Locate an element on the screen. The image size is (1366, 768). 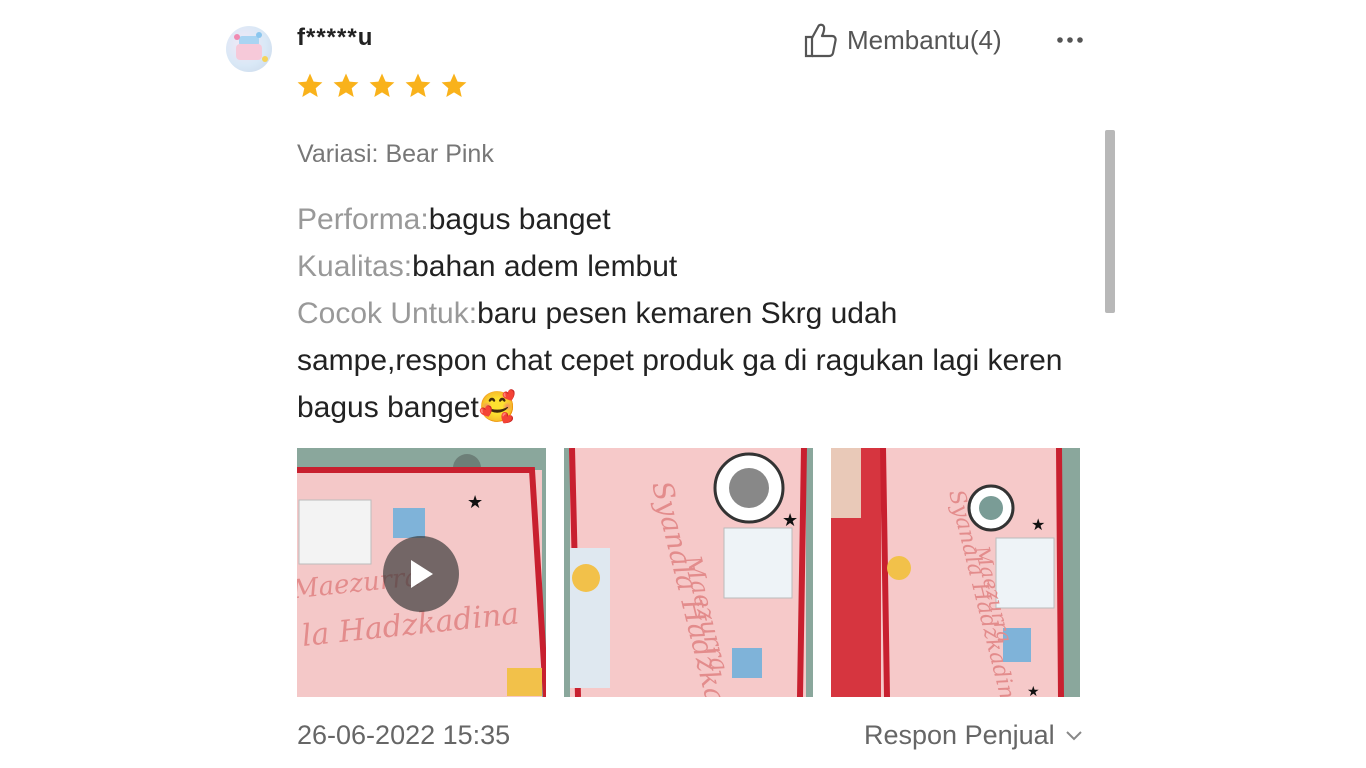
variation-label: Variasi: Bear Pink is located at coordinates (395, 154).